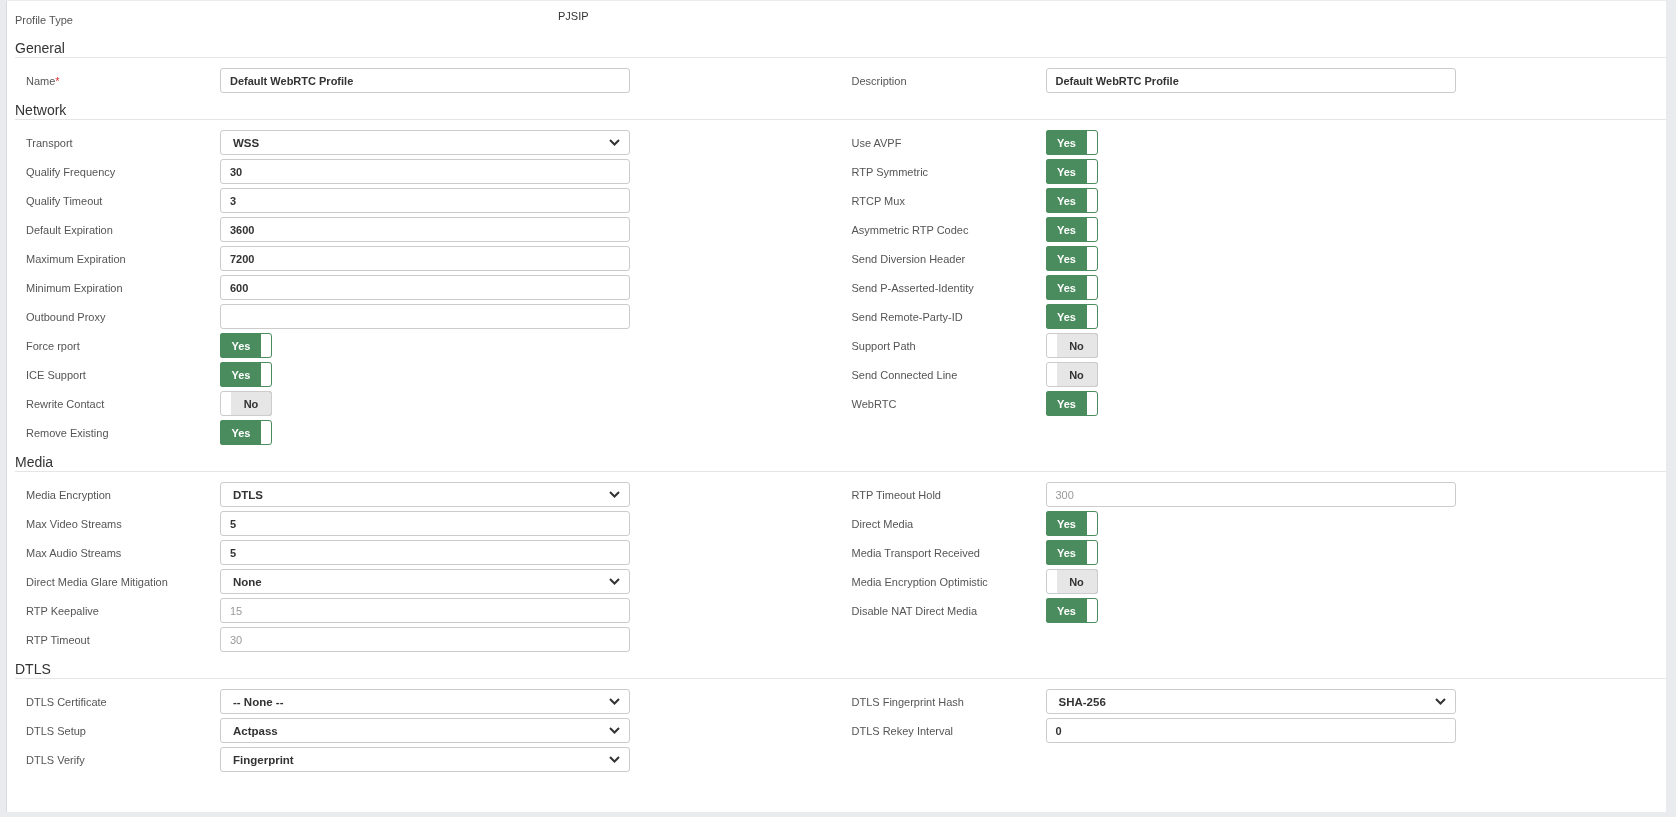  What do you see at coordinates (878, 200) in the screenshot?
I see `field-label: RTCP Mux` at bounding box center [878, 200].